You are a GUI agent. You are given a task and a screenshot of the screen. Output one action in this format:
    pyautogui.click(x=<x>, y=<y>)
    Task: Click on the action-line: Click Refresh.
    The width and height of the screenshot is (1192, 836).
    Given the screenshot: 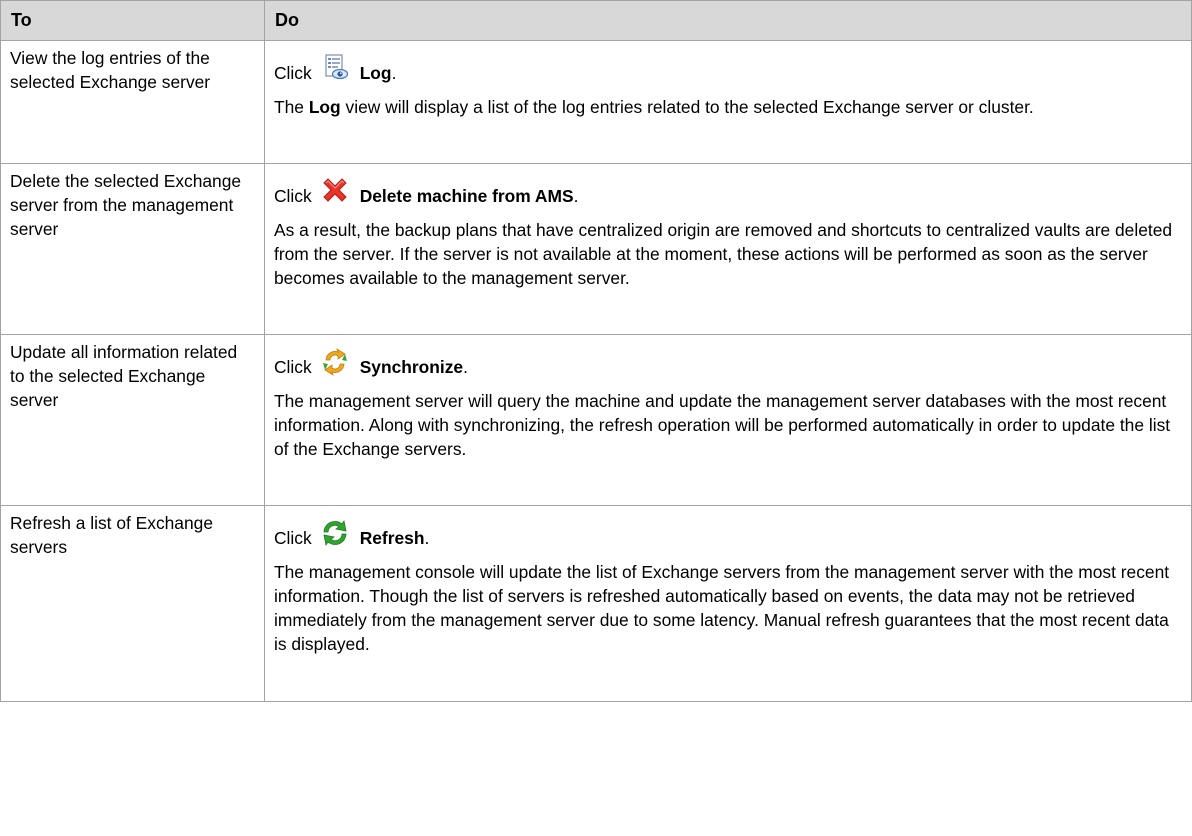 What is the action you would take?
    pyautogui.click(x=726, y=533)
    